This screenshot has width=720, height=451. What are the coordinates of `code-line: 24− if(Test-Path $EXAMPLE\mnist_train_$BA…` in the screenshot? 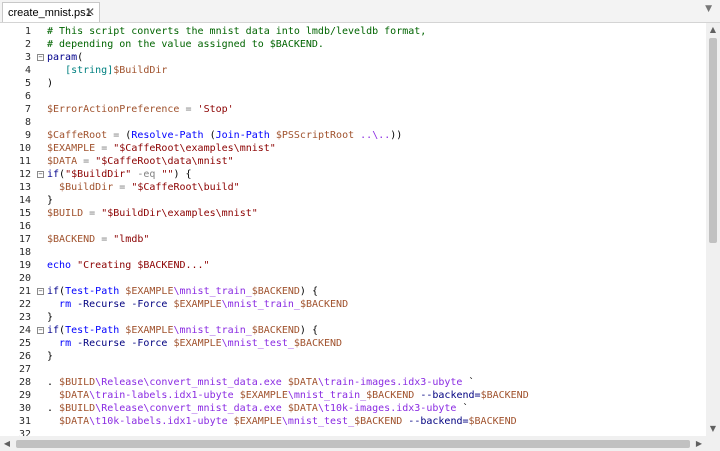 It's located at (353, 330).